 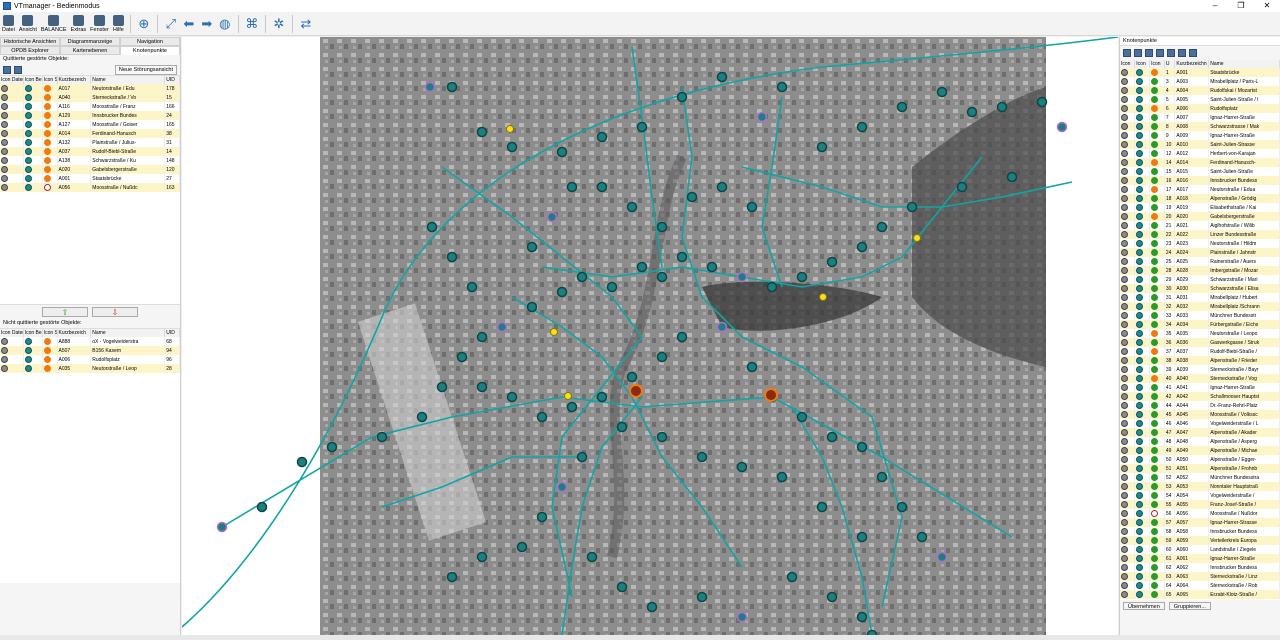 What do you see at coordinates (90, 169) in the screenshot?
I see `table-row: A020 Gabelsbergerstraße 120` at bounding box center [90, 169].